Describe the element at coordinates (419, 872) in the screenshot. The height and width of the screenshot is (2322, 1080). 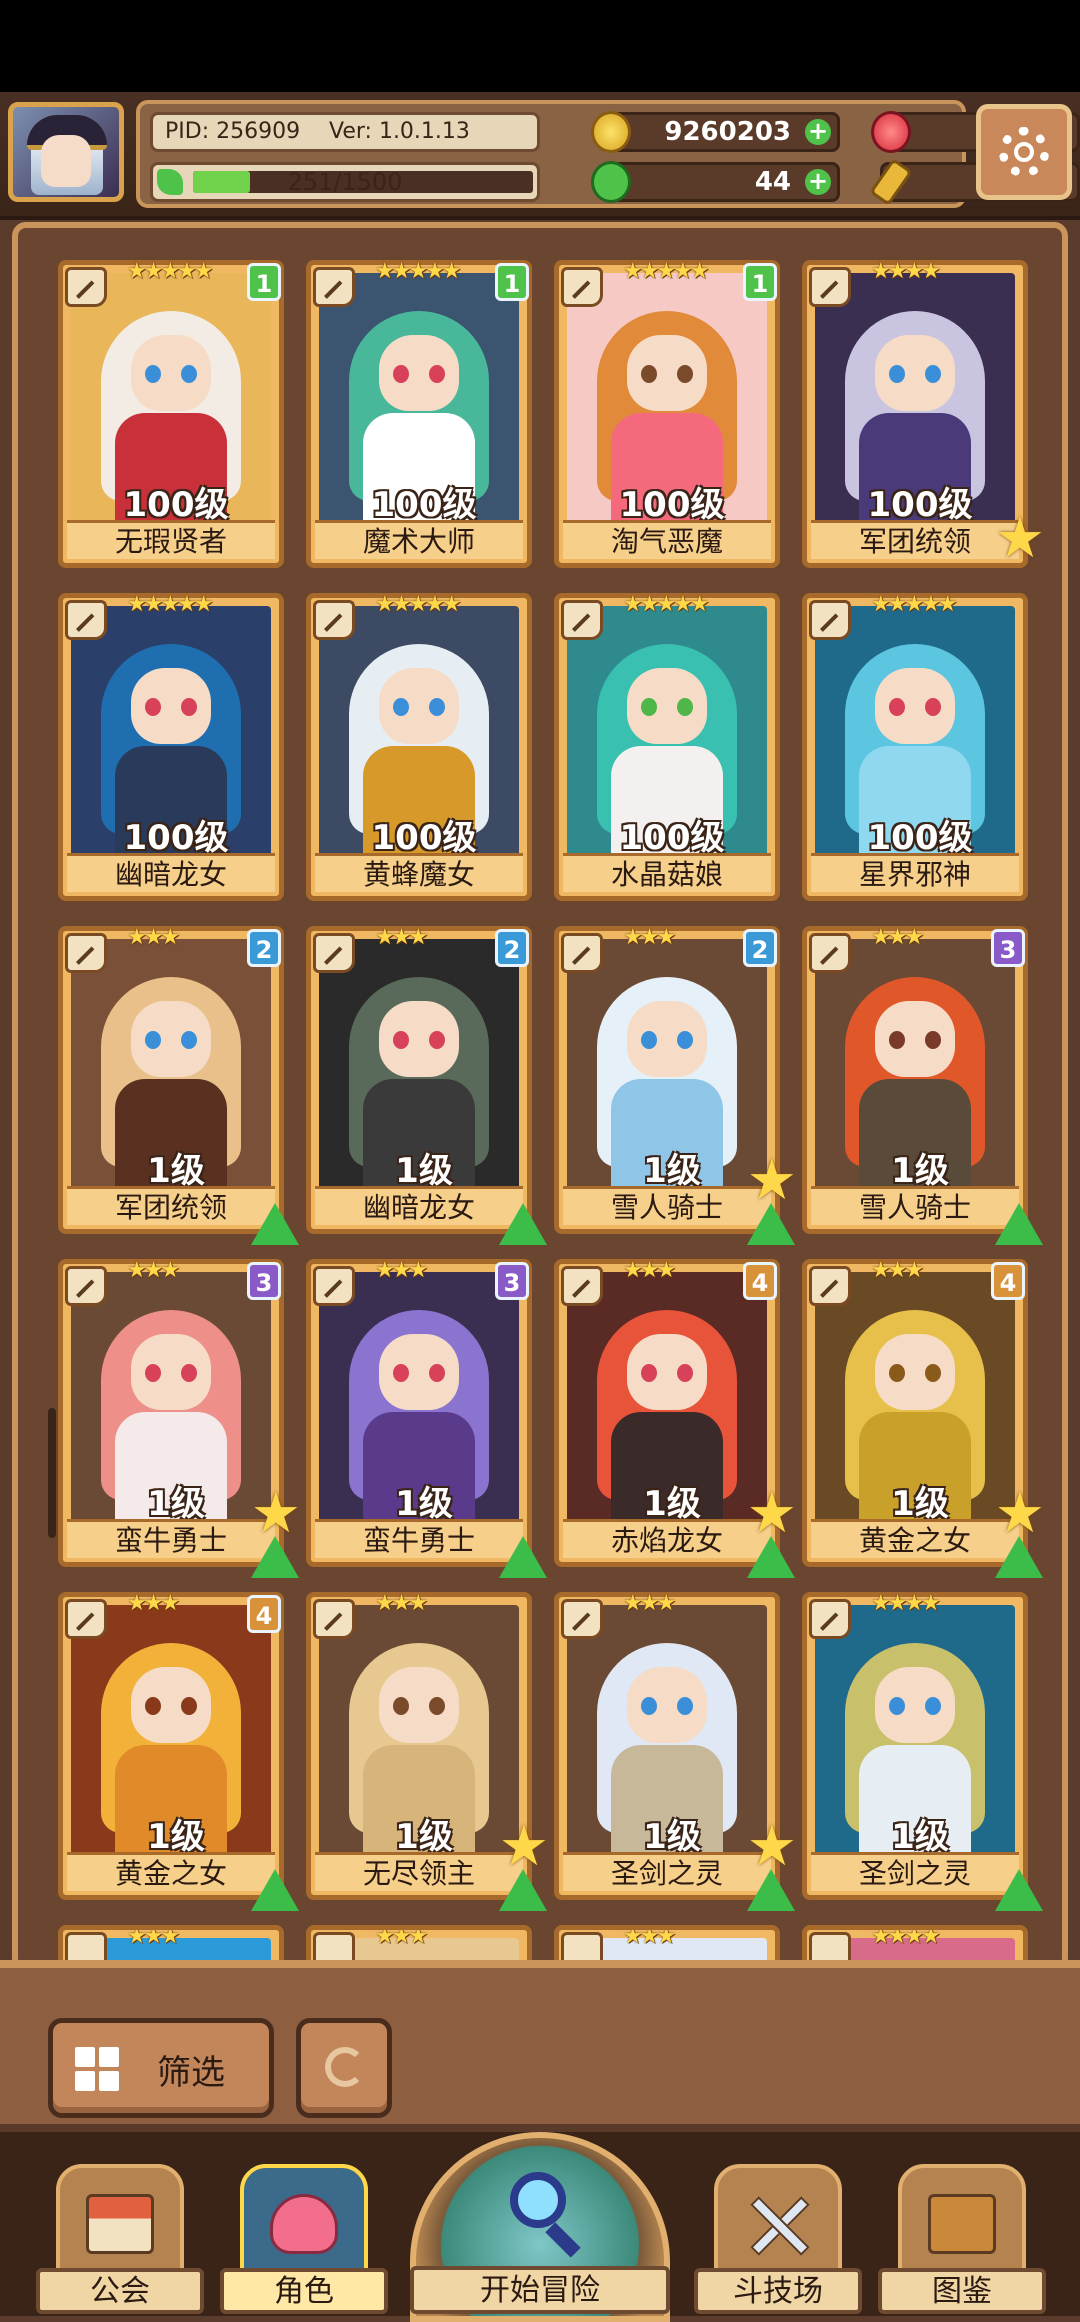
I see `card-name: 黄蜂魔女` at that location.